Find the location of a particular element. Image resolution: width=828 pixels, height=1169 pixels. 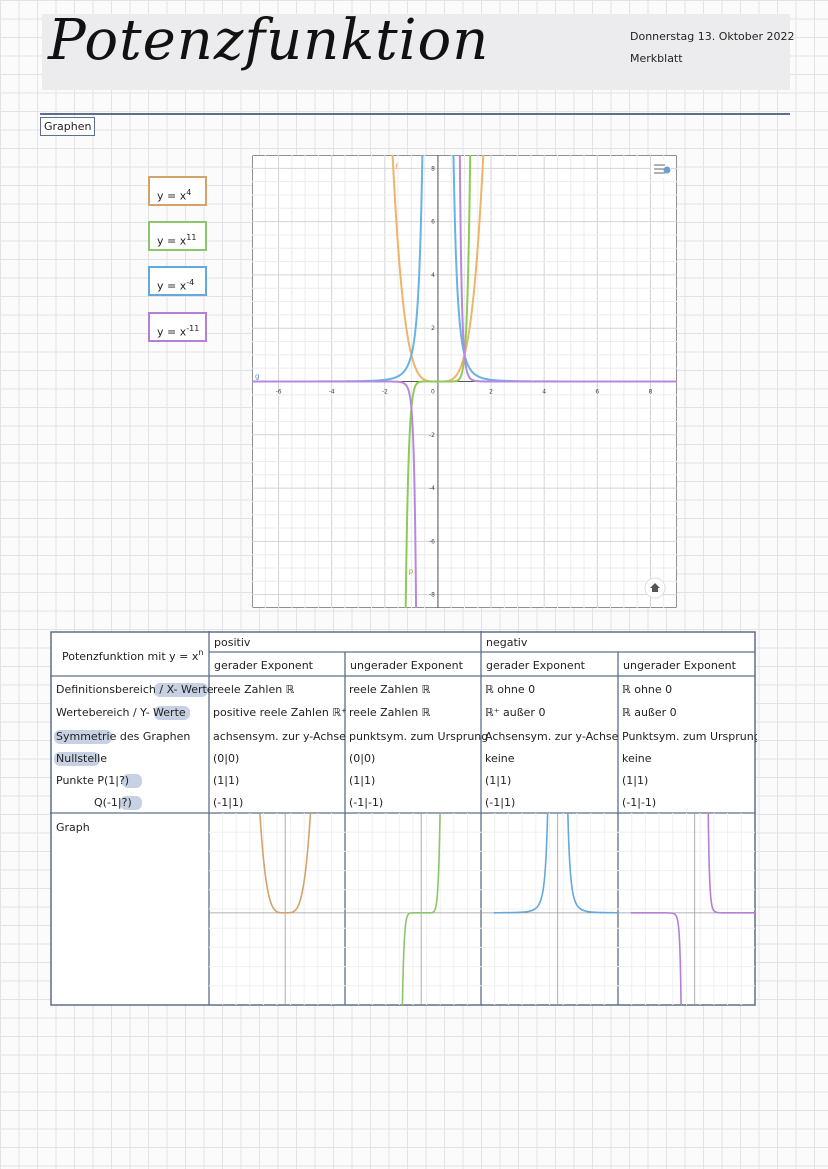

legend-item: y = x4 is located at coordinates (177, 191).